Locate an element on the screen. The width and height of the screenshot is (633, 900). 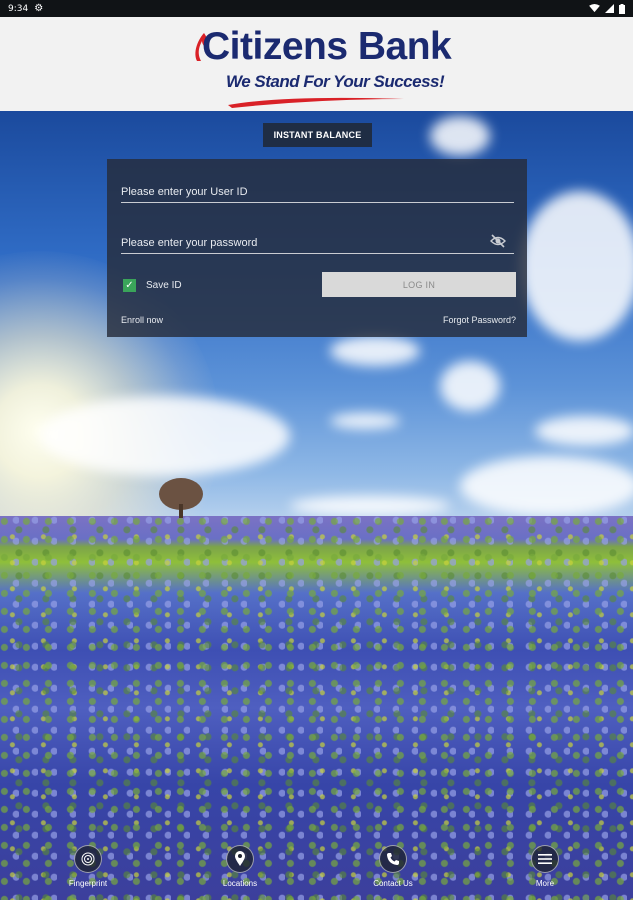
gear-icon: ⚙ is located at coordinates (39, 8).